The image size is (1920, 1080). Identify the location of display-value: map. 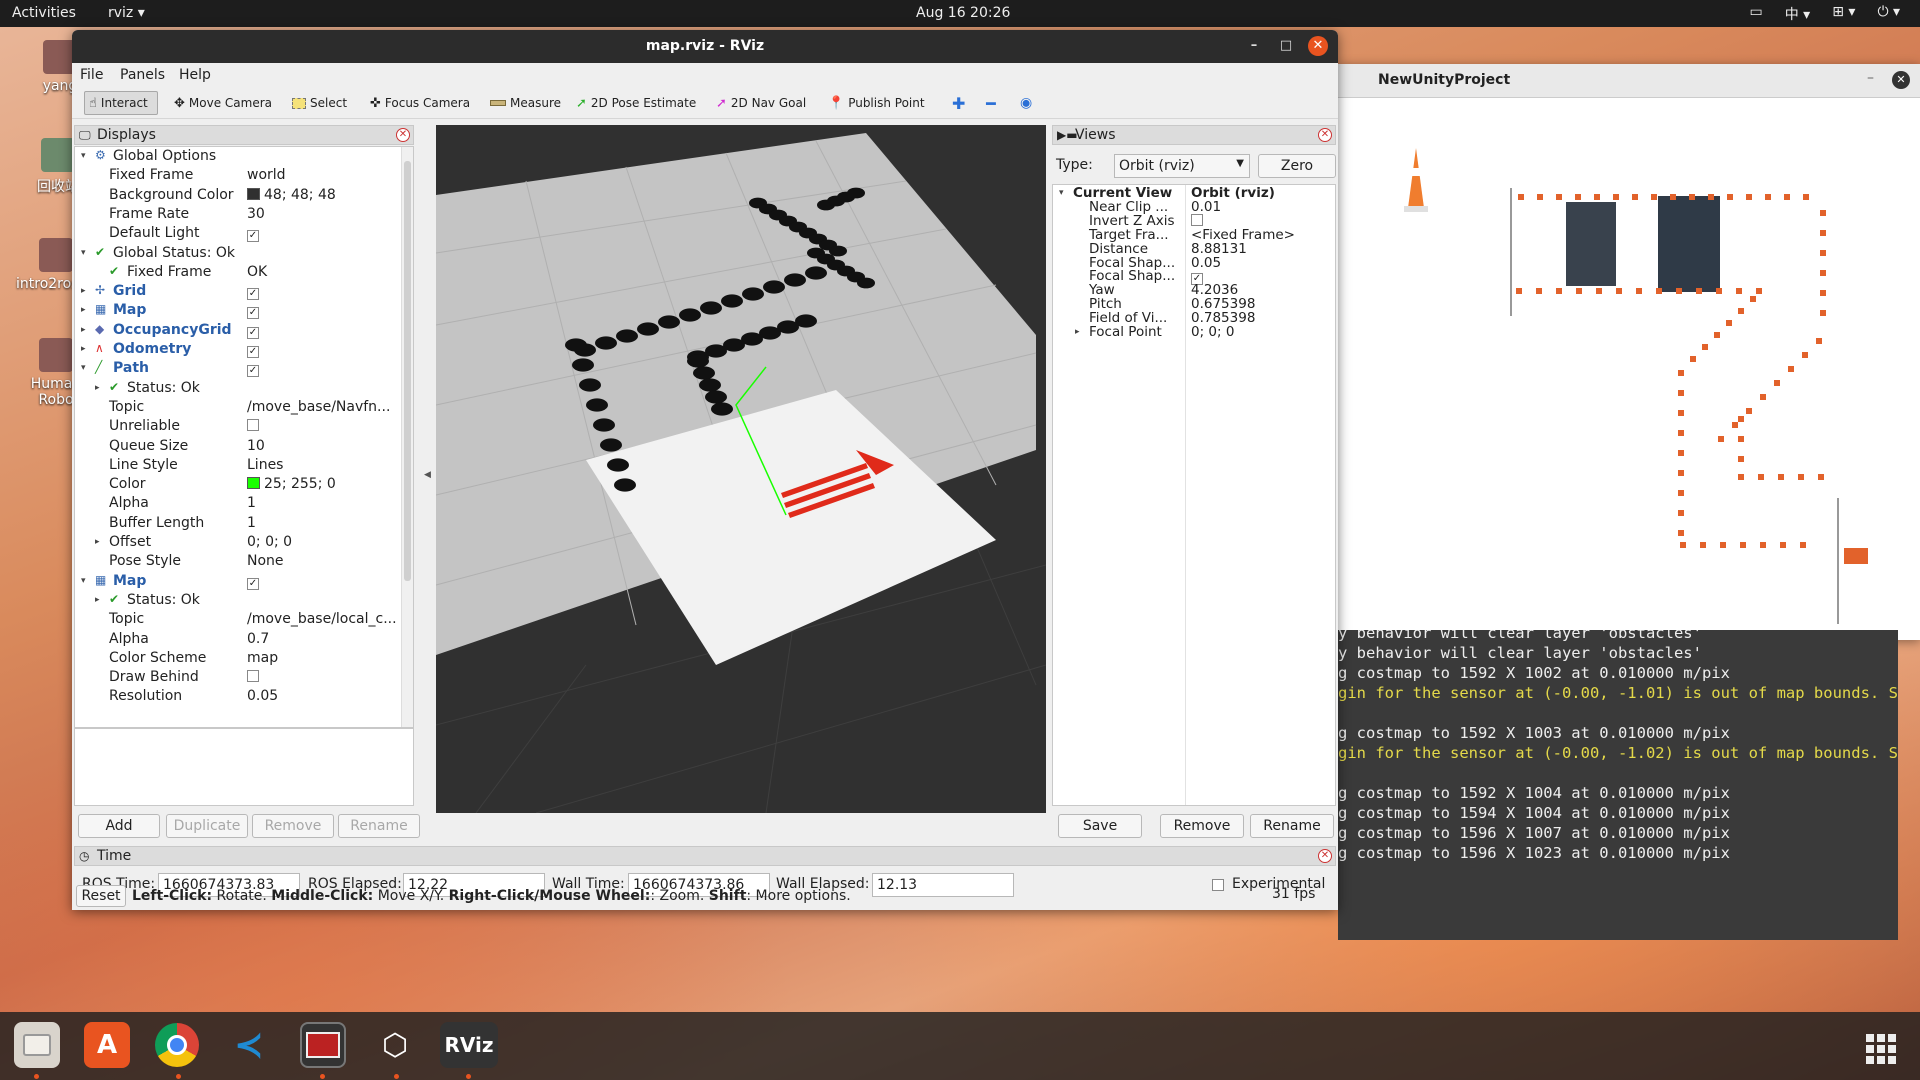
(323, 658).